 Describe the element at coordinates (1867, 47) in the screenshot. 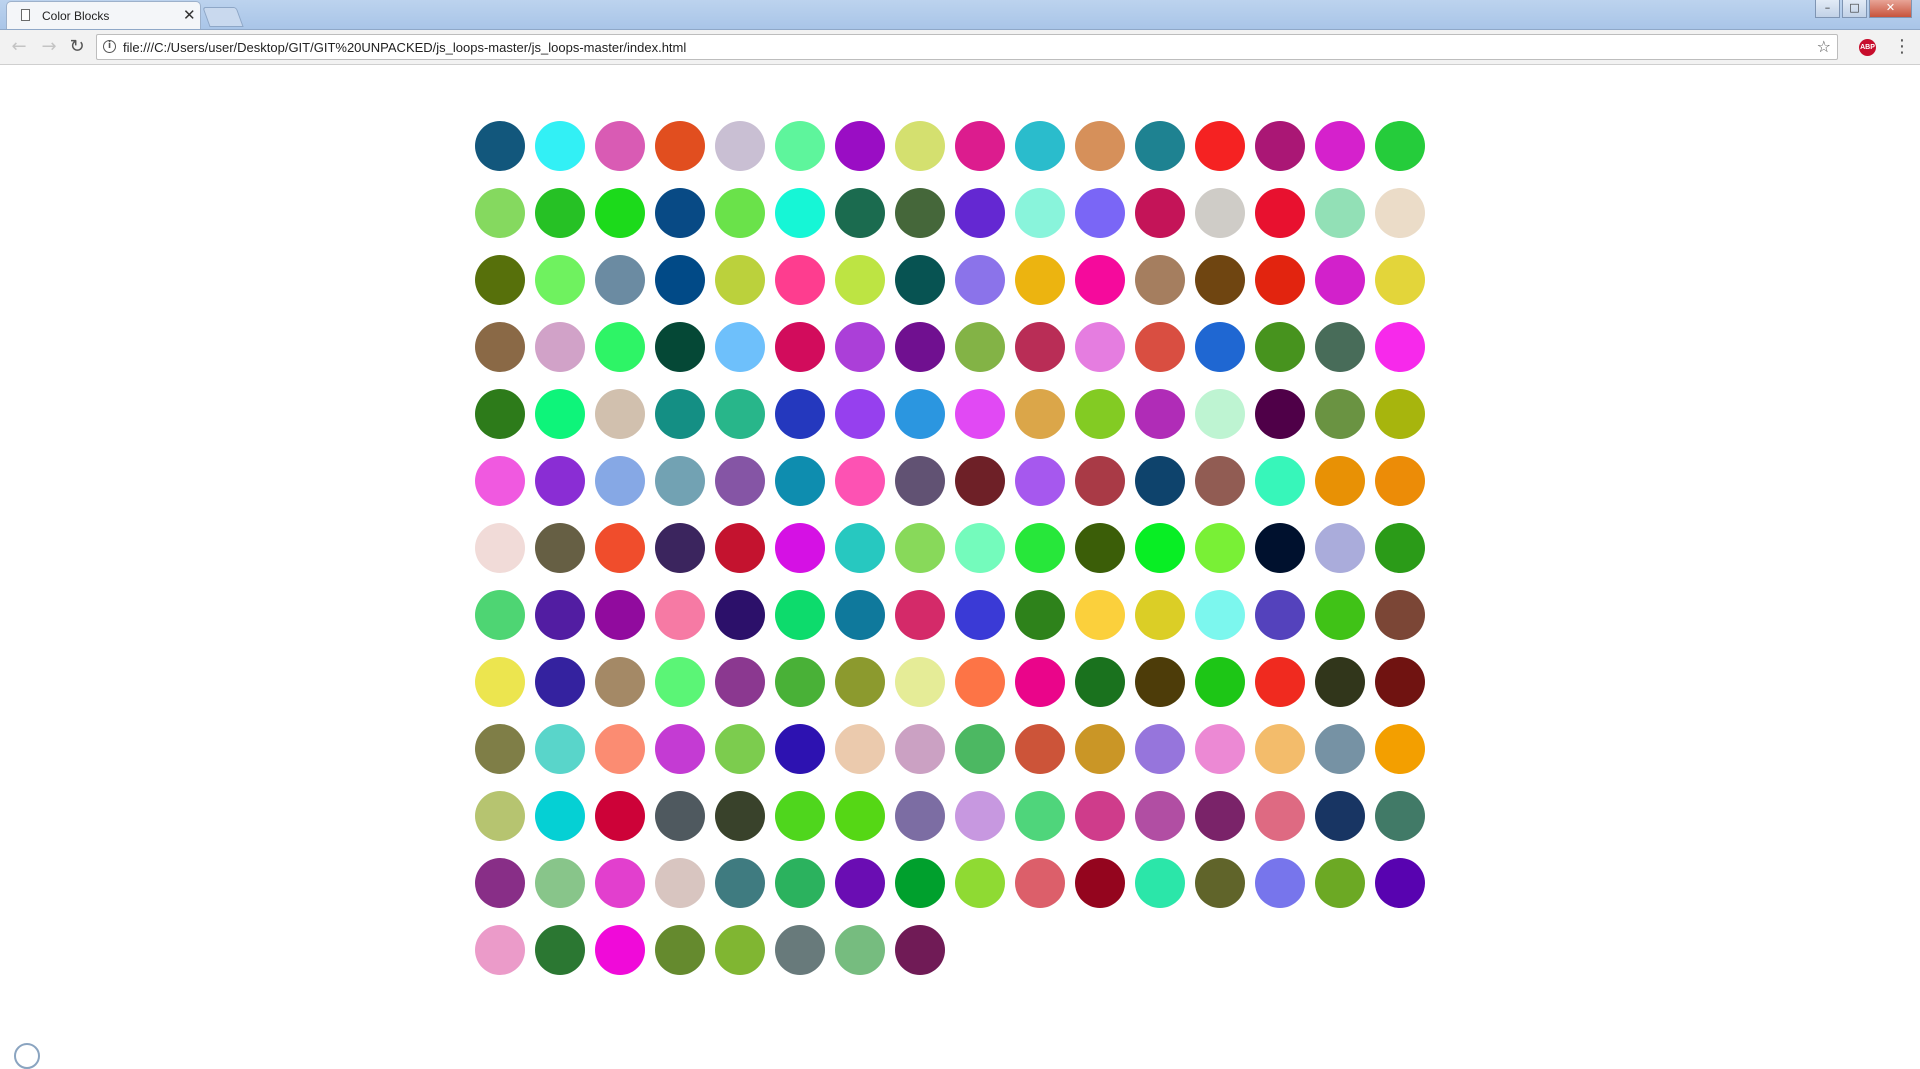

I see `adblock-icon: ABP` at that location.